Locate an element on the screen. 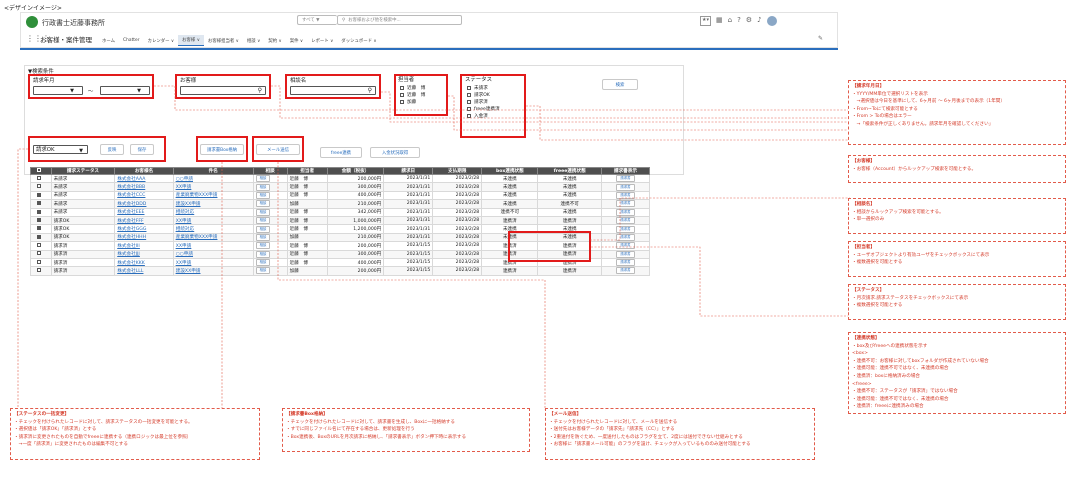 The image size is (1070, 482). customer-lookup-input: ⚲ is located at coordinates (223, 90).